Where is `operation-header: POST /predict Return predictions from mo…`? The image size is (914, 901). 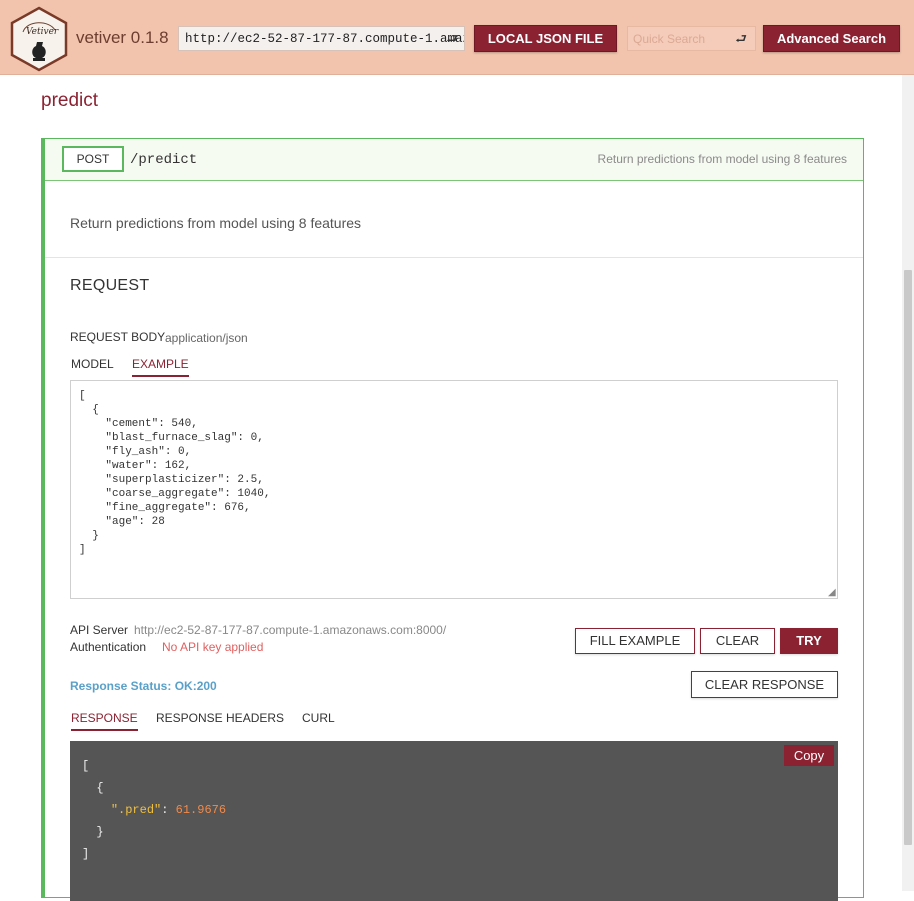
operation-header: POST /predict Return predictions from mo… is located at coordinates (454, 160).